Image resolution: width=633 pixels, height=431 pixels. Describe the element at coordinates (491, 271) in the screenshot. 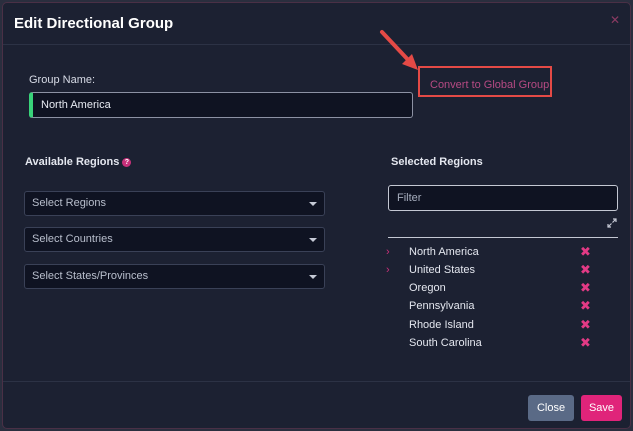

I see `selected-item-united-states: › United States ✖` at that location.